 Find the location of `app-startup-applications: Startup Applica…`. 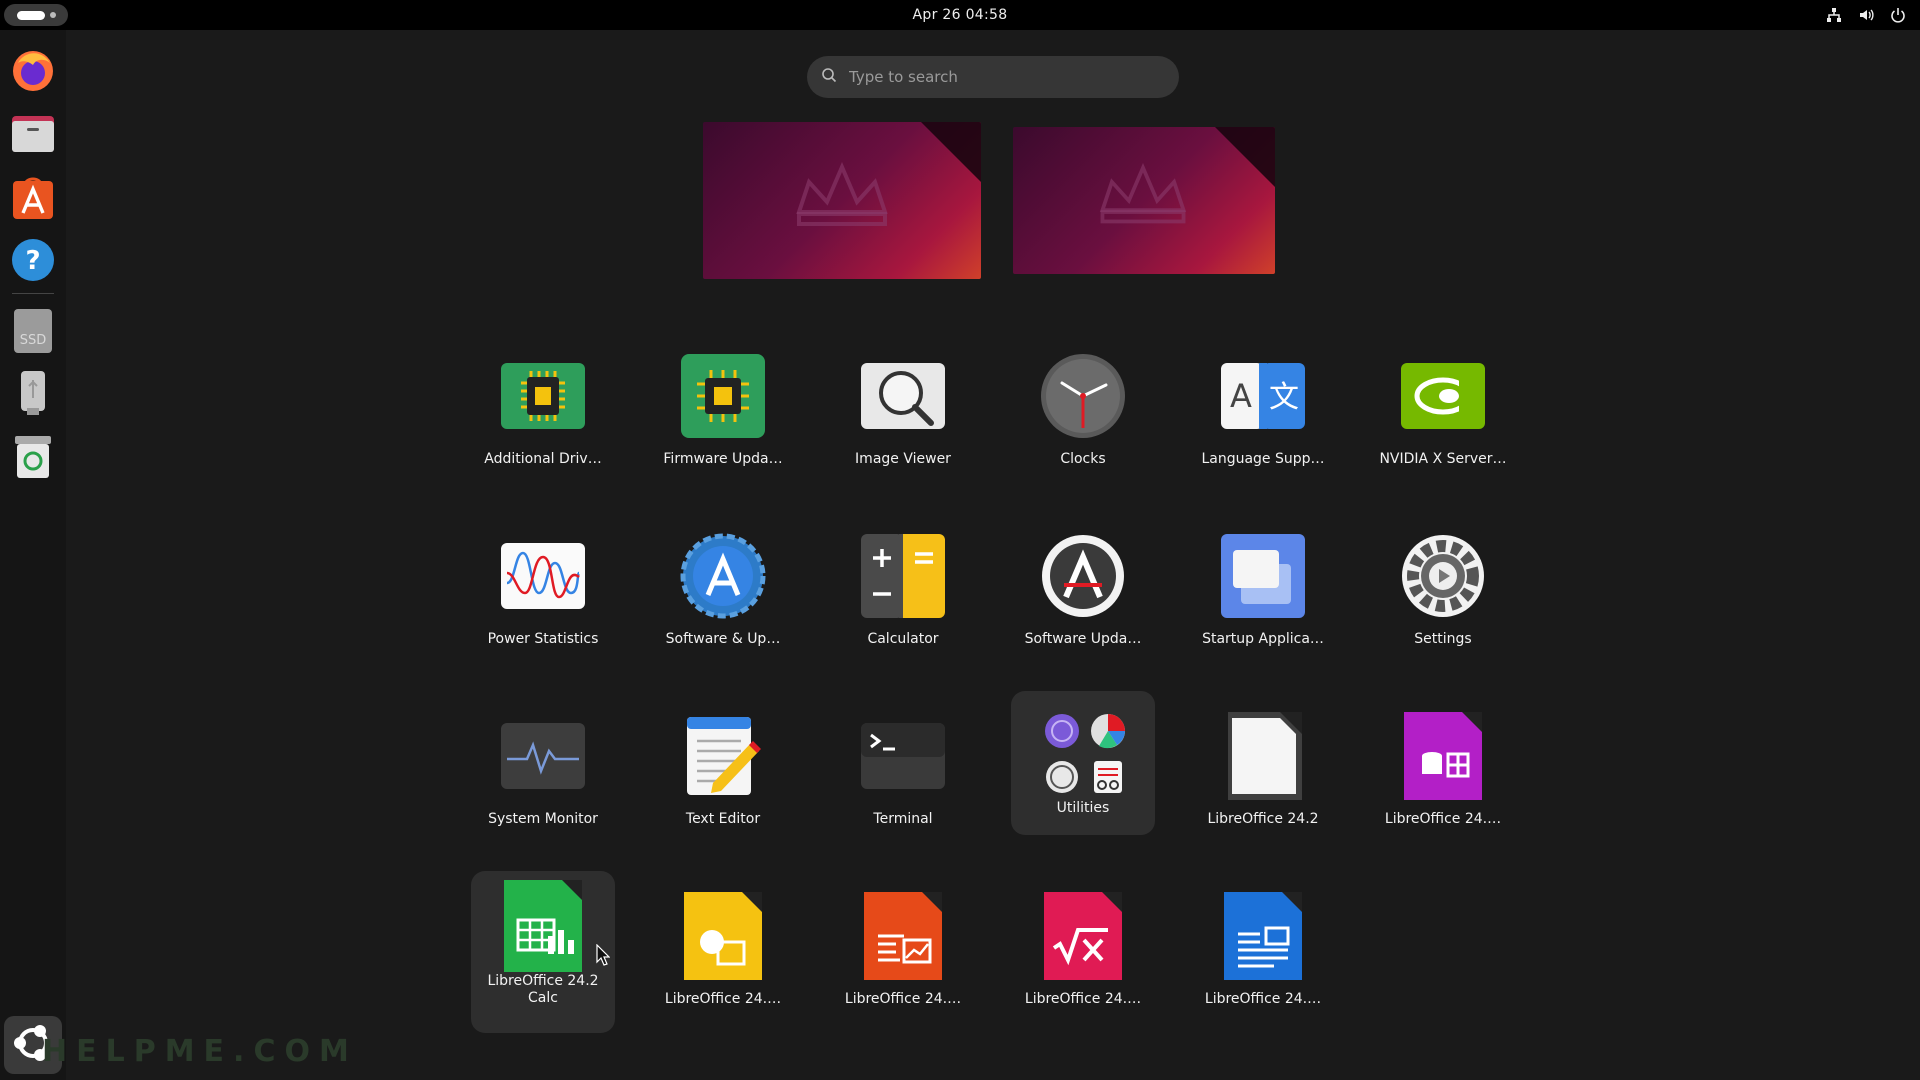

app-startup-applications: Startup Applica… is located at coordinates (1263, 595).